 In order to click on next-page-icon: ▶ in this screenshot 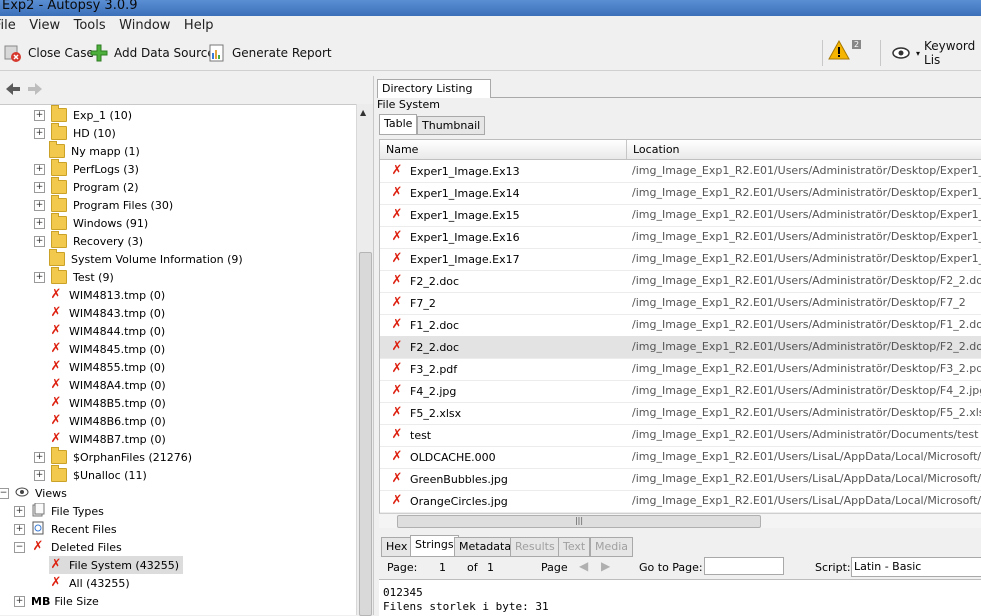, I will do `click(605, 566)`.